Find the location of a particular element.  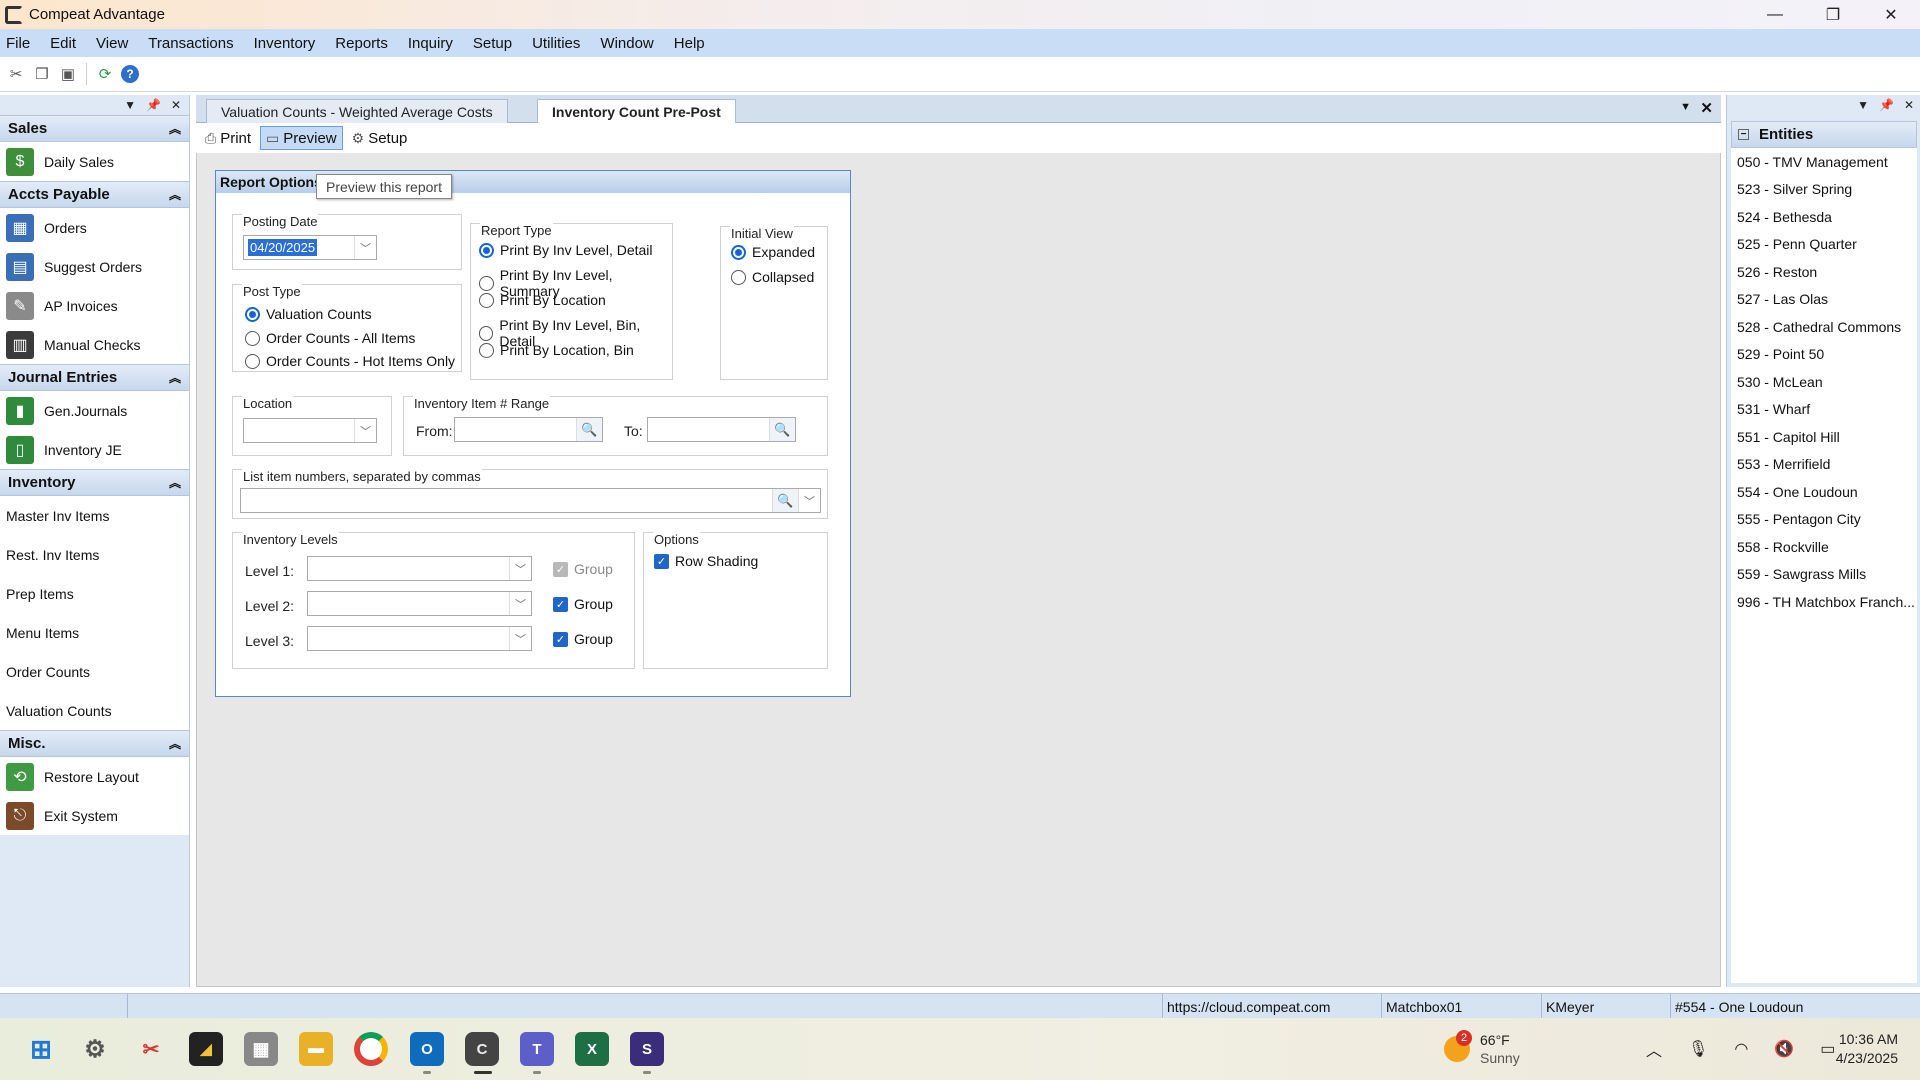

nav-item-inventory-je: ▯ Inventory JE is located at coordinates (94, 449).